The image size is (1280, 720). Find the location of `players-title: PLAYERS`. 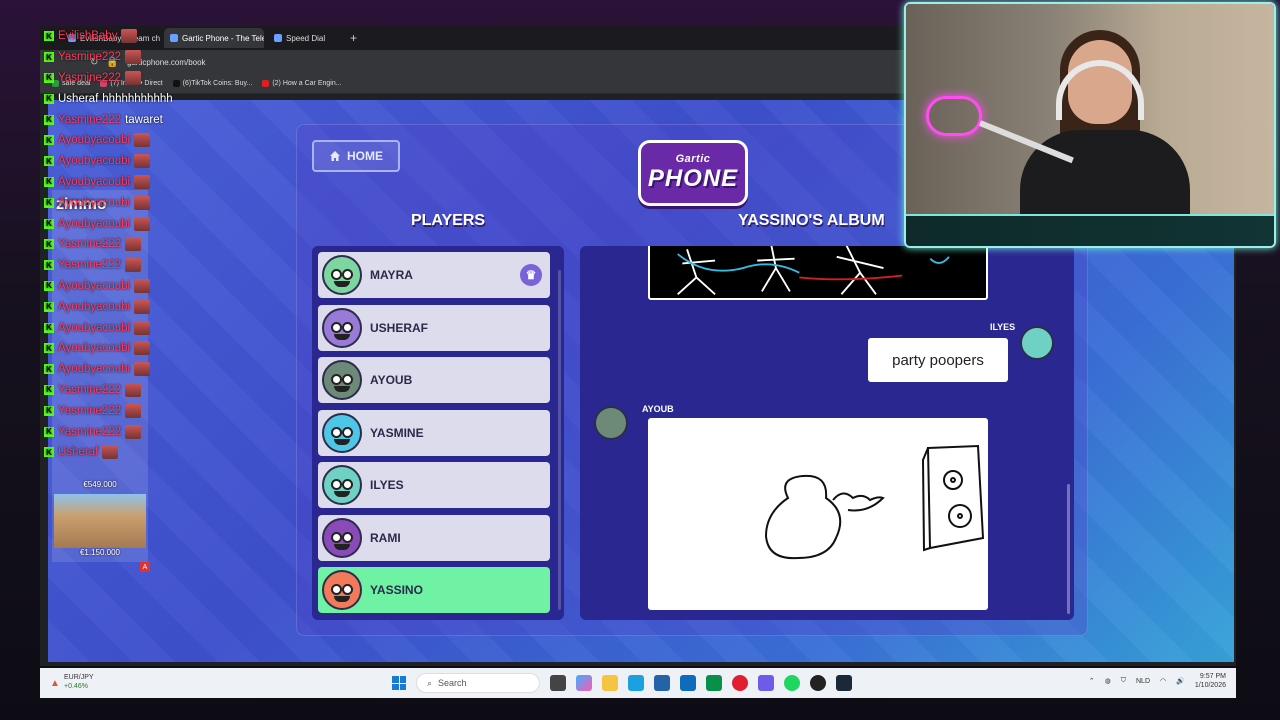

players-title: PLAYERS is located at coordinates (448, 220).